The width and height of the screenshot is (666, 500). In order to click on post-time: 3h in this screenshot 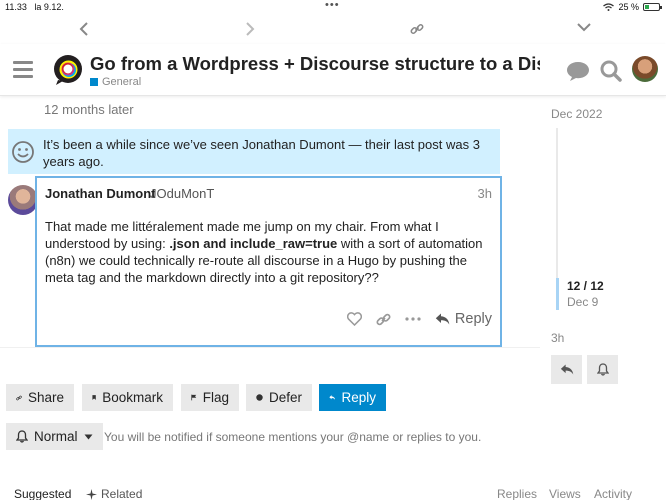, I will do `click(485, 193)`.